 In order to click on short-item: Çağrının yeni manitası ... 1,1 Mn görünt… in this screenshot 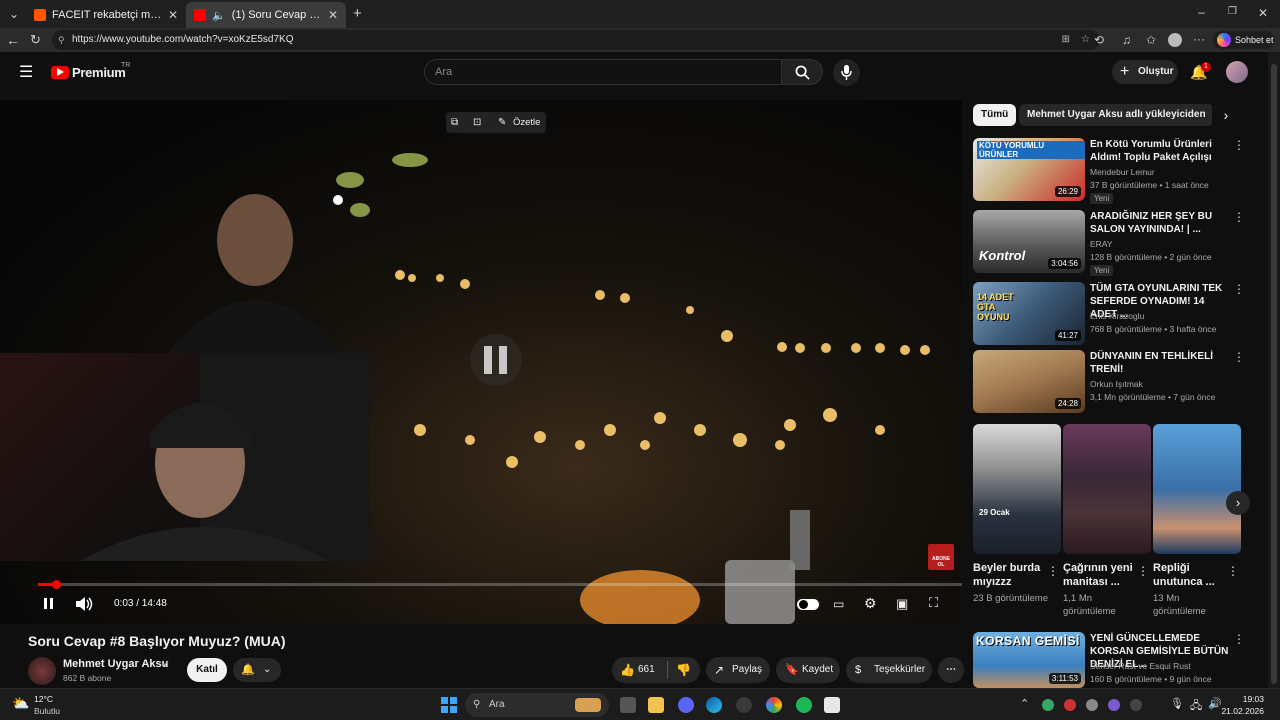, I will do `click(1107, 520)`.